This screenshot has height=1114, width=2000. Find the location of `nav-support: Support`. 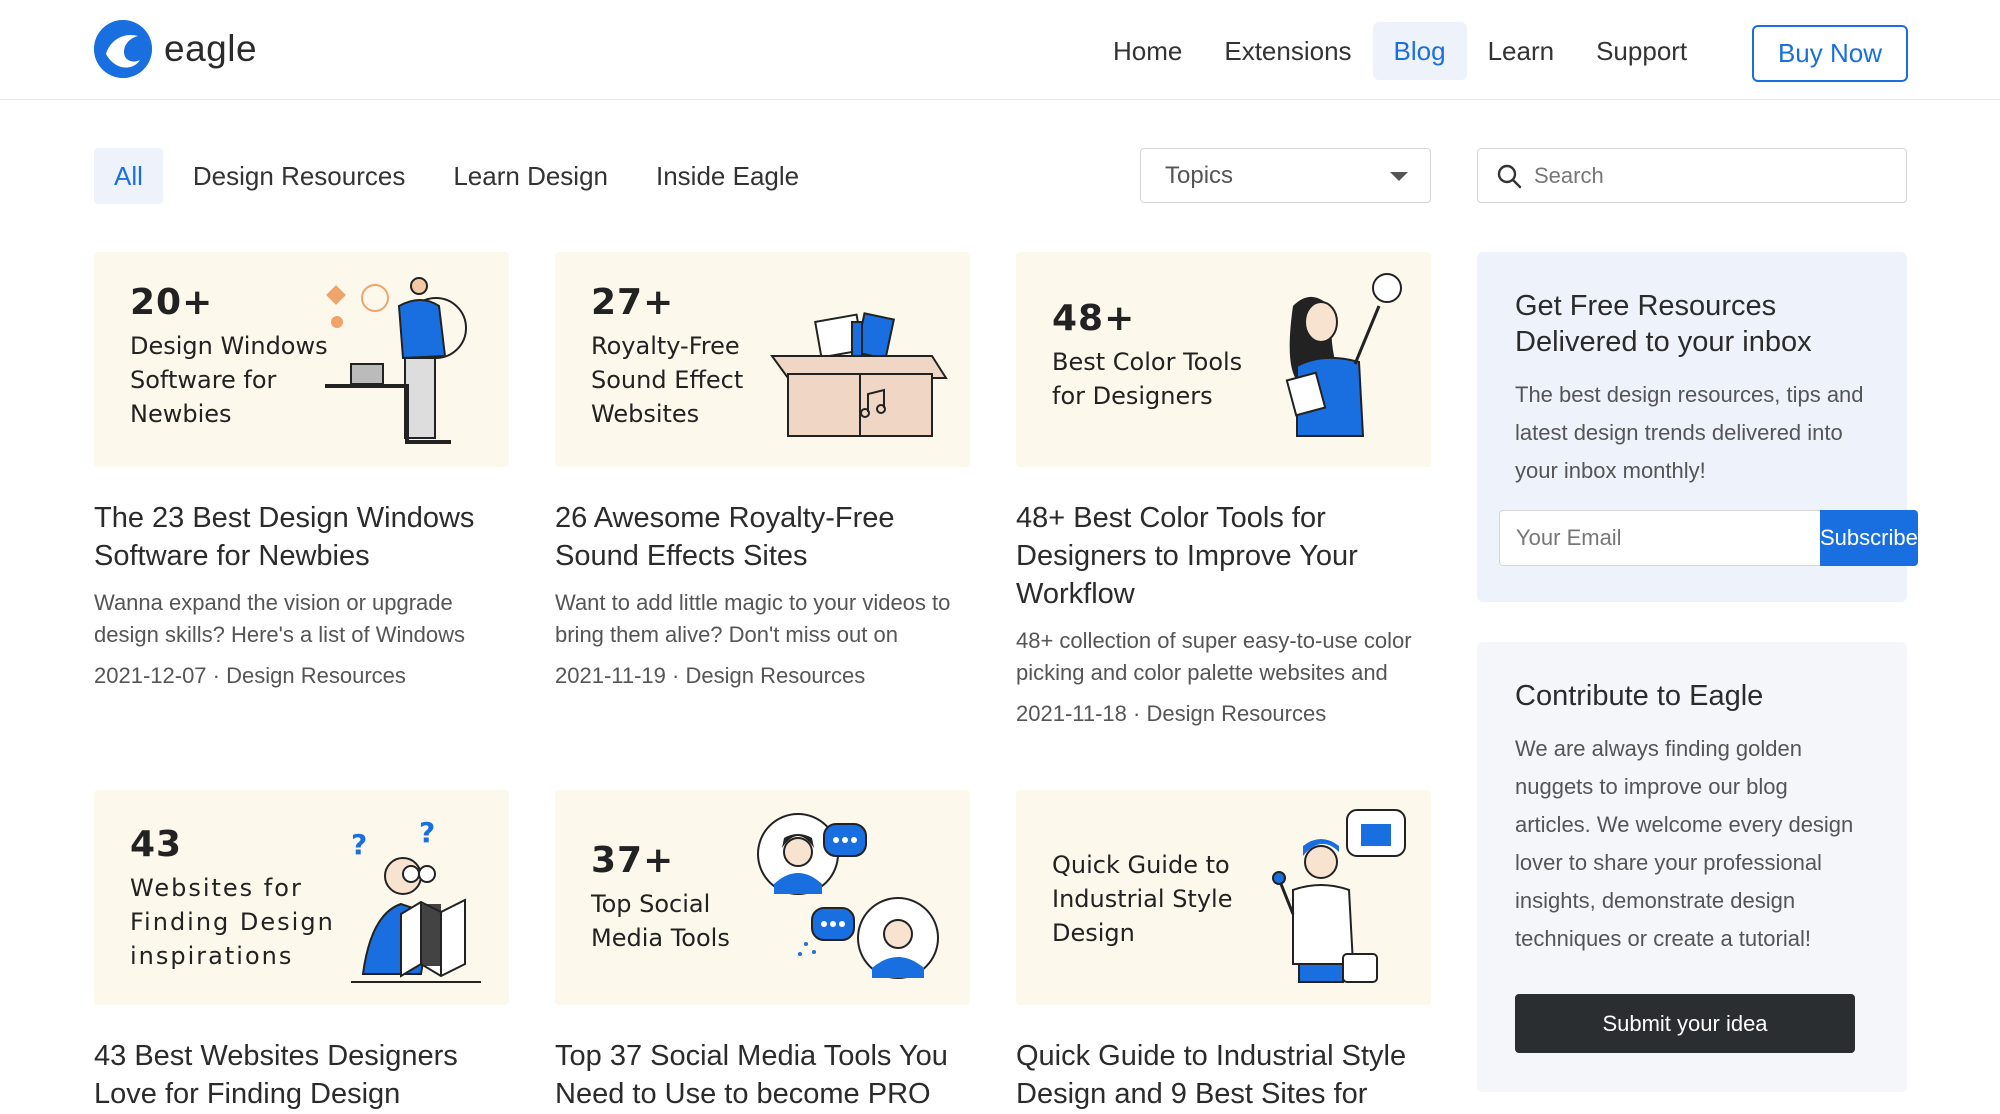

nav-support: Support is located at coordinates (1641, 51).